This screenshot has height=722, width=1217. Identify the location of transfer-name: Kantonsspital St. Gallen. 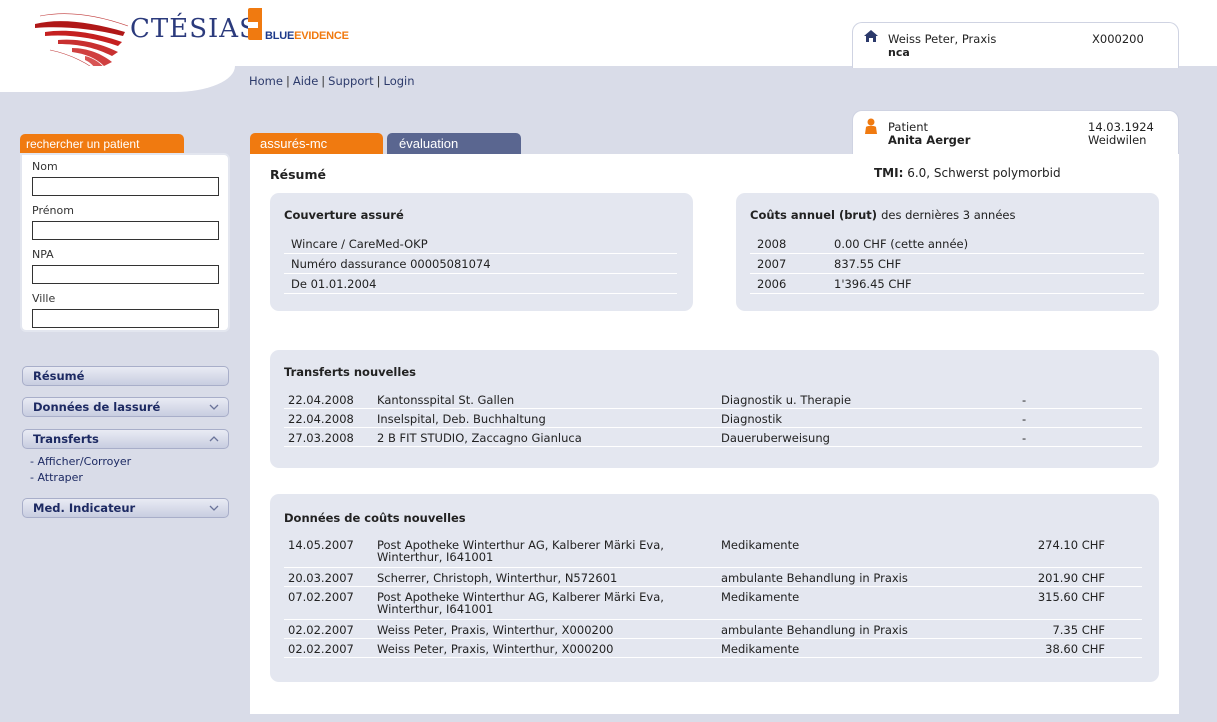
(446, 400).